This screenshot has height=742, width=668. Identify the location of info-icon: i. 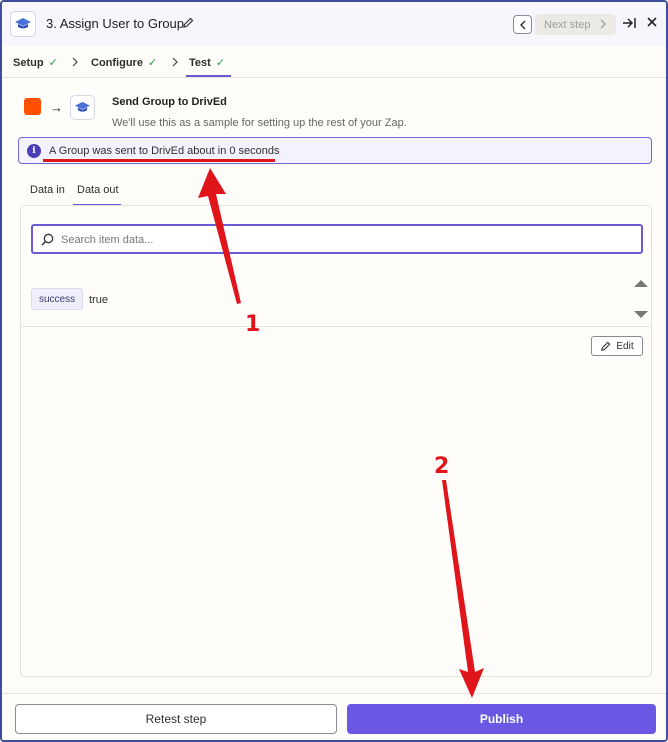
(34, 151).